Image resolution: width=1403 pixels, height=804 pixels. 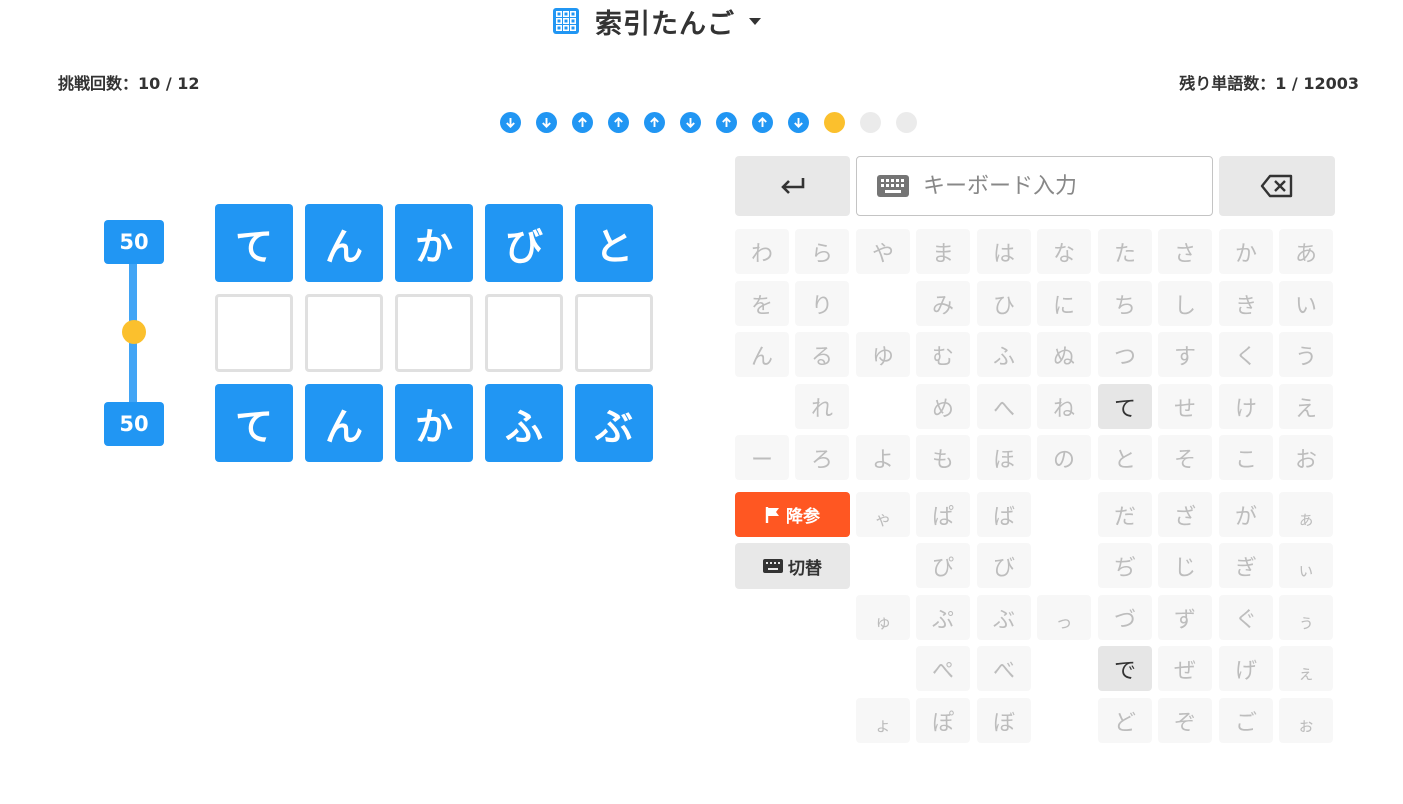 What do you see at coordinates (1306, 668) in the screenshot?
I see `kana-key: ぇ` at bounding box center [1306, 668].